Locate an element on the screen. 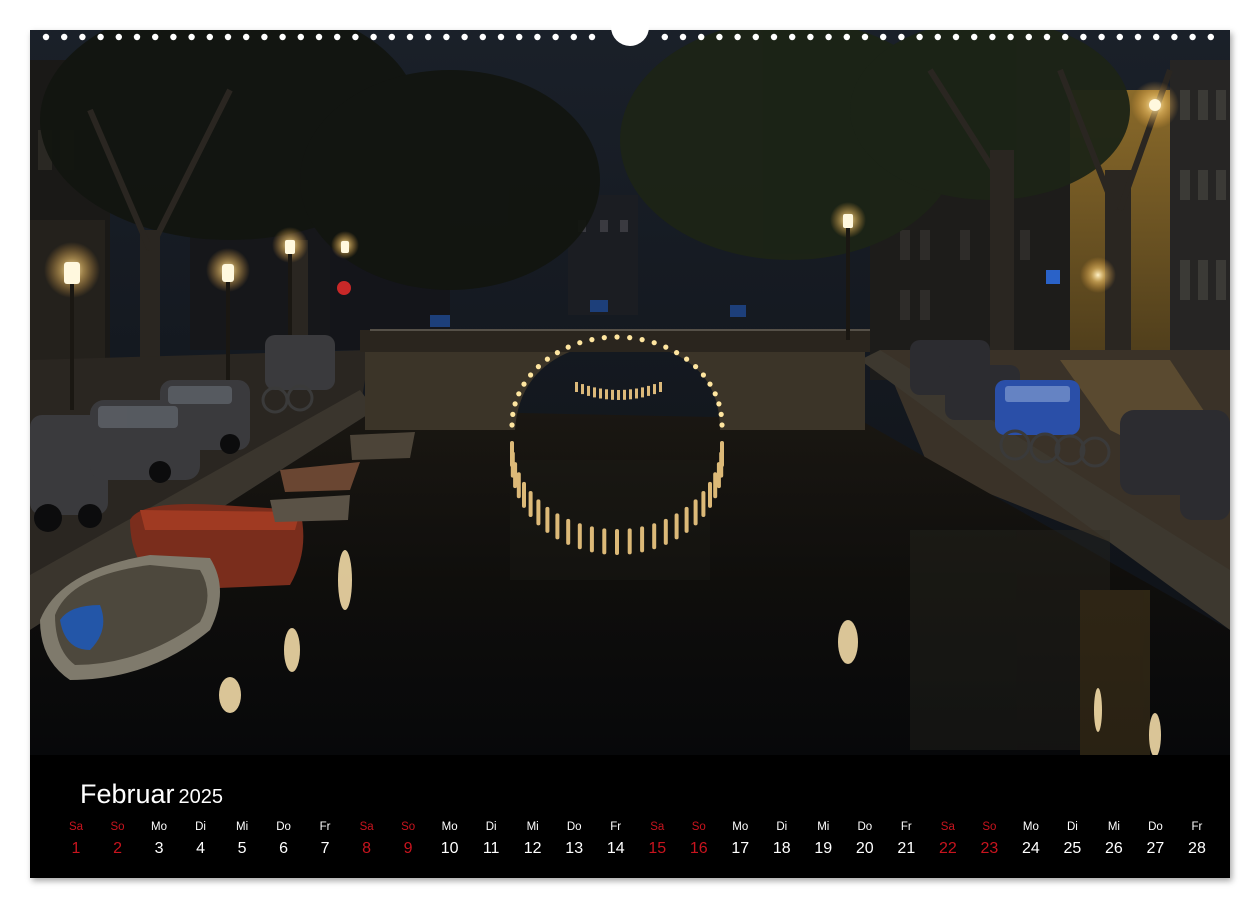  day-cell: Fr 28 is located at coordinates (1197, 840).